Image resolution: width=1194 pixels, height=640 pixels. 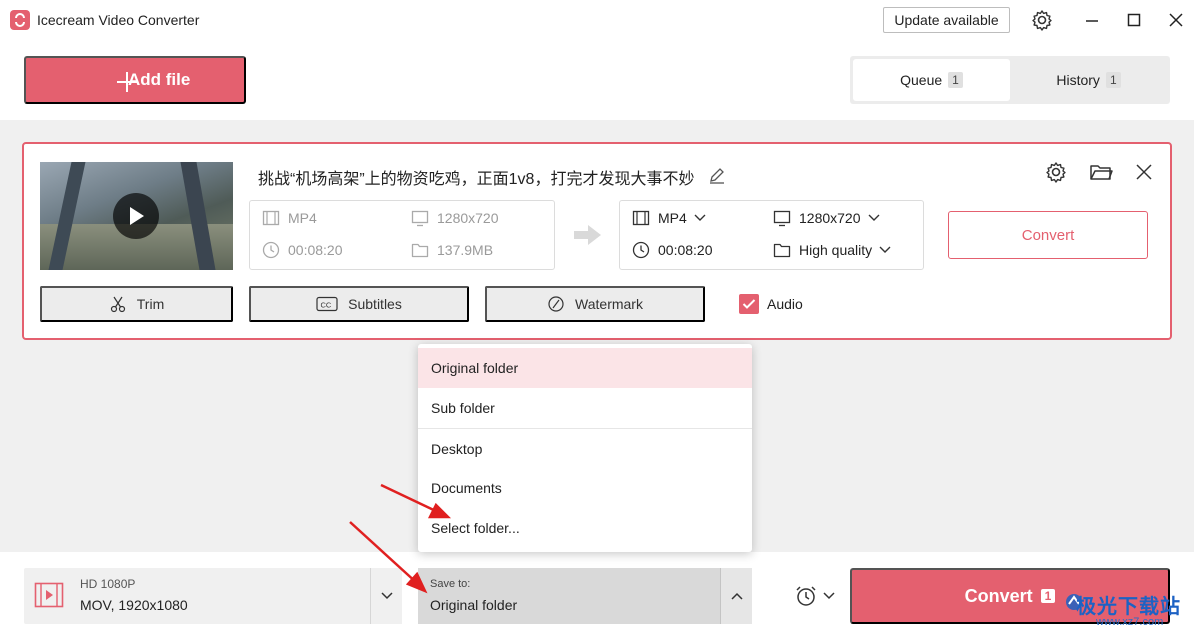 What do you see at coordinates (49, 596) in the screenshot?
I see `video-format-icon` at bounding box center [49, 596].